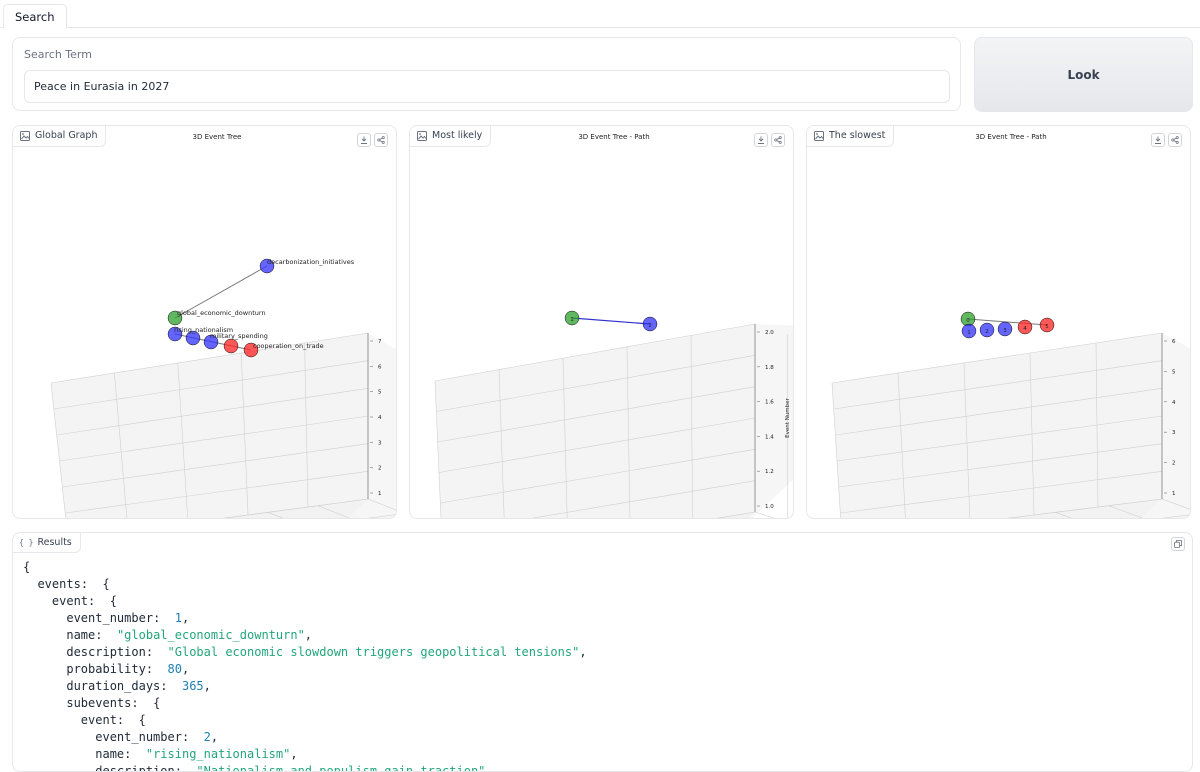  Describe the element at coordinates (113, 686) in the screenshot. I see `json-key: duration_days` at that location.